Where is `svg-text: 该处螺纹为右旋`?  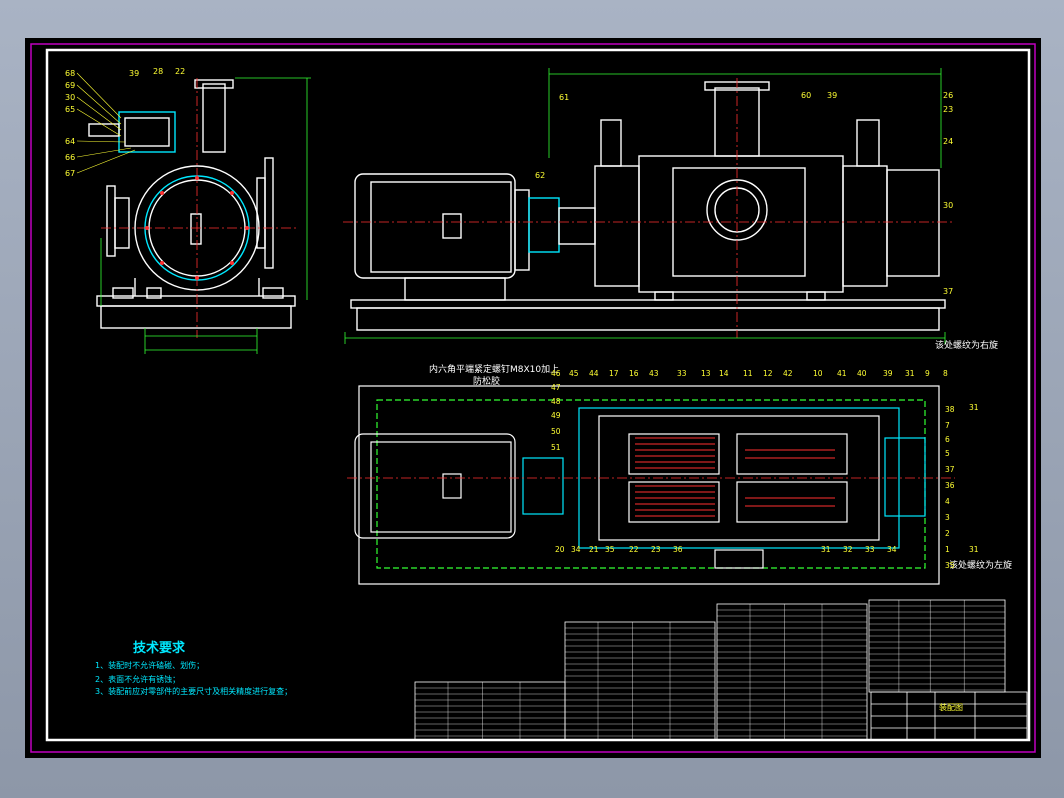
svg-text: 该处螺纹为右旋 is located at coordinates (966, 345).